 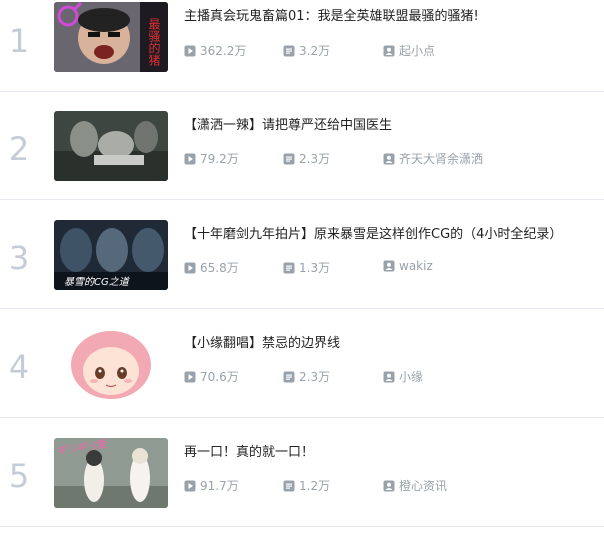 What do you see at coordinates (416, 266) in the screenshot?
I see `uploader-name: wakiz` at bounding box center [416, 266].